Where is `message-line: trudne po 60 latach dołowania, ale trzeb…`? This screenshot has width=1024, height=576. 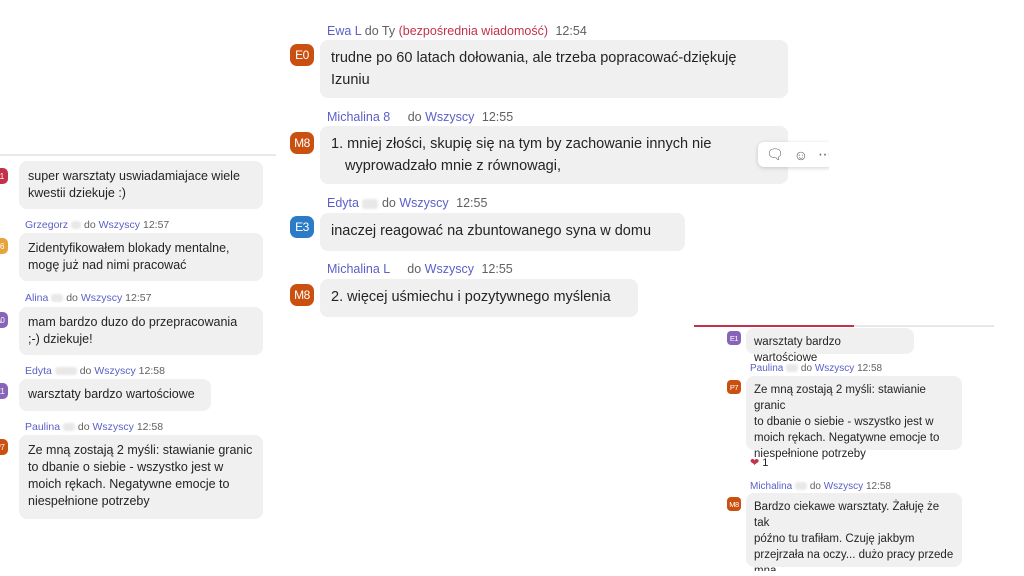
message-line: trudne po 60 latach dołowania, ale trzeb… is located at coordinates (534, 58).